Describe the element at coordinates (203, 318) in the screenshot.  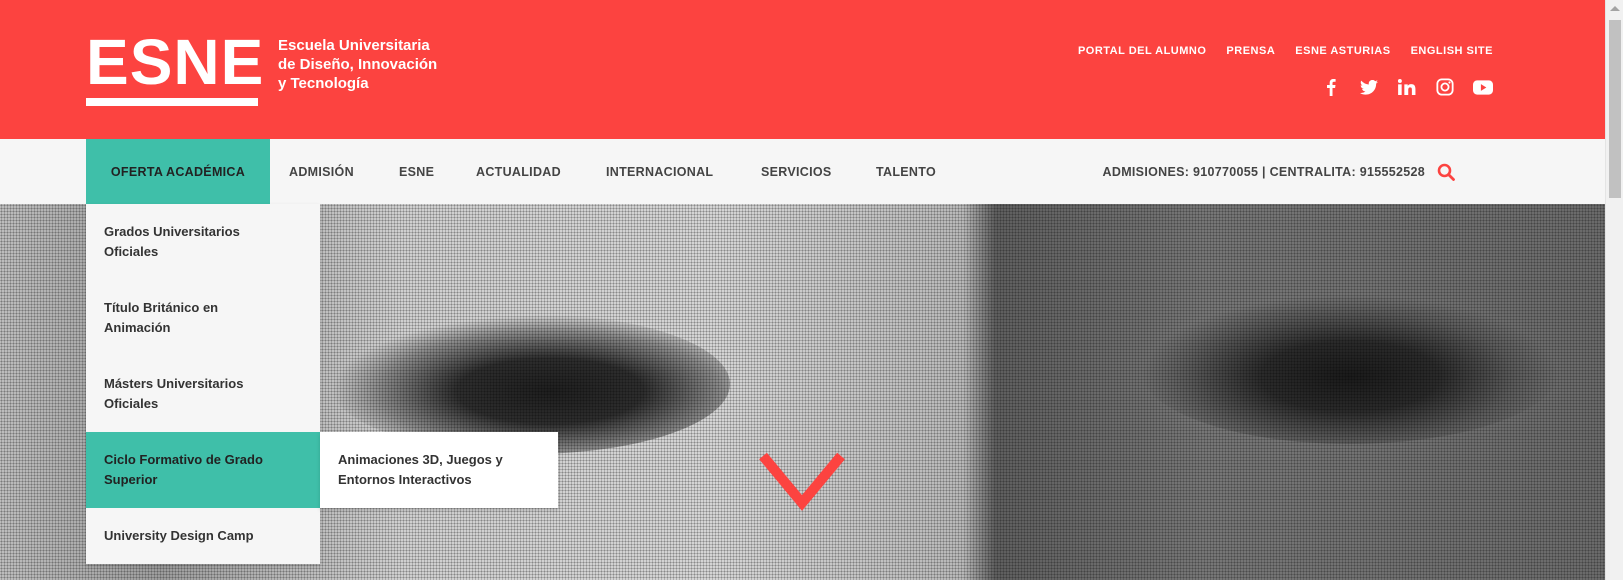
I see `menu-titulo-britanico: Título Británico en Animación` at that location.